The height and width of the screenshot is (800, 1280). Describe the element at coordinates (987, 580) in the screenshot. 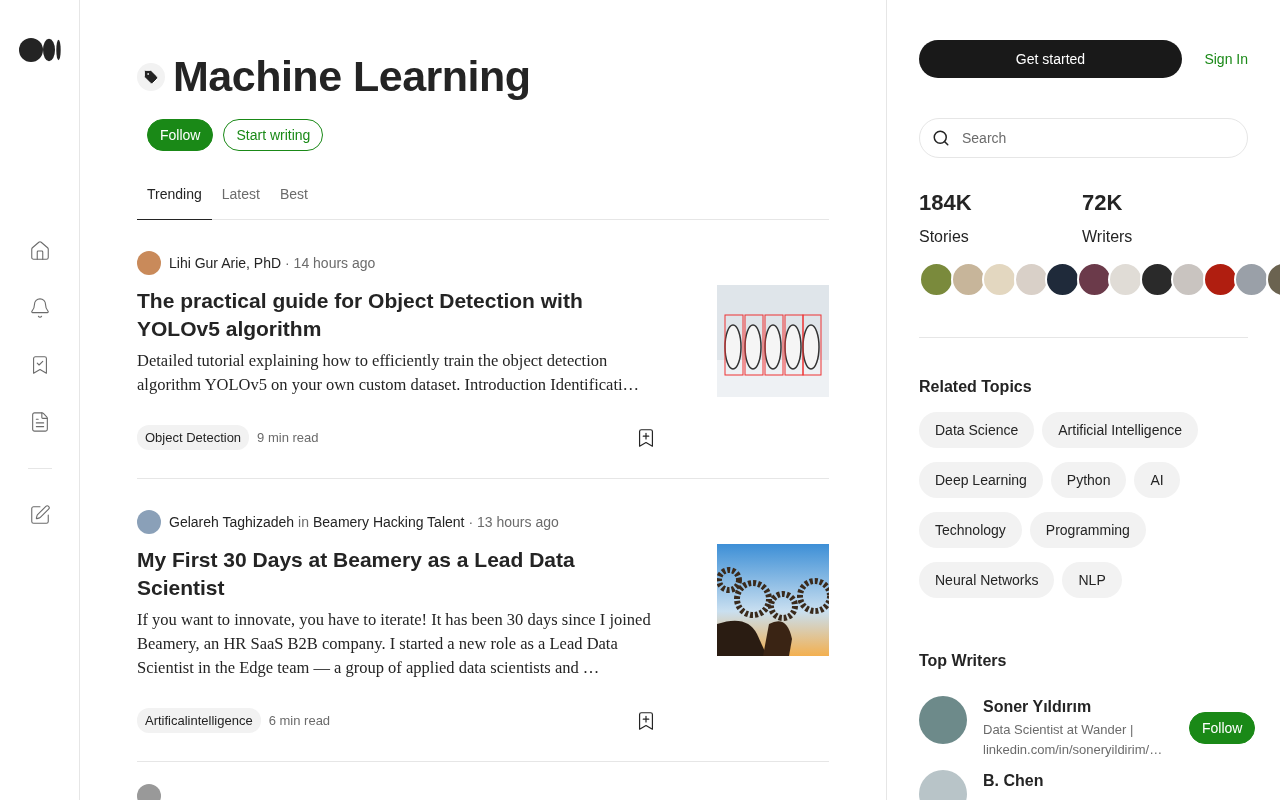

I see `topic-chip: Neural Networks` at that location.